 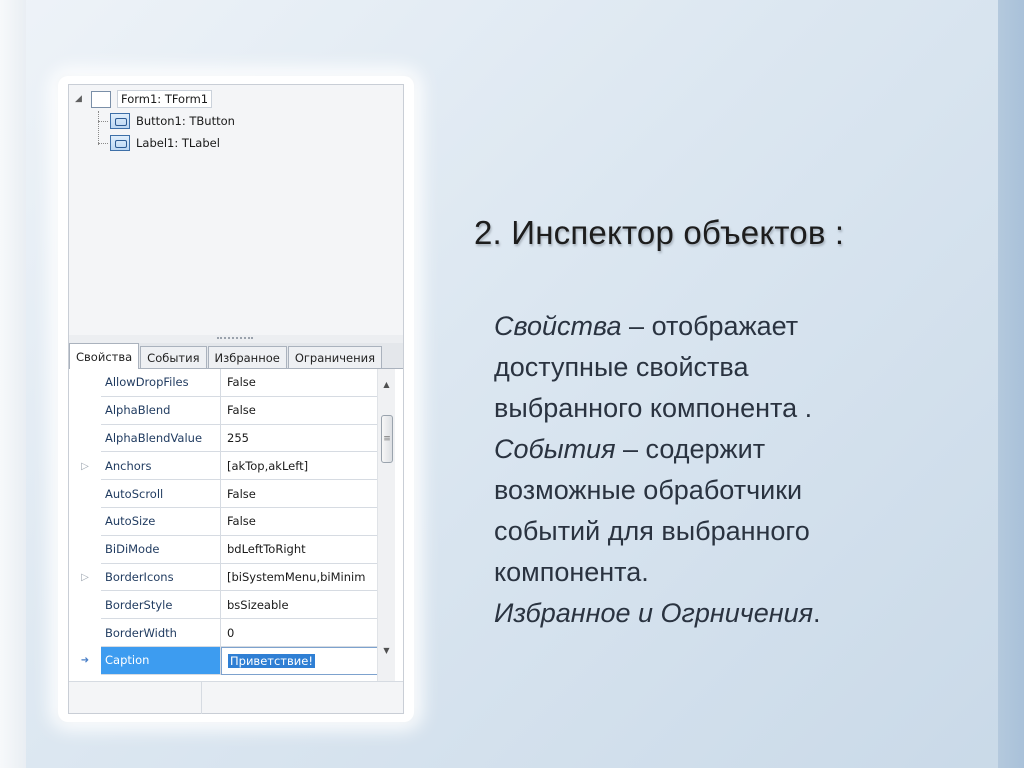 I want to click on right-edge-strip, so click(x=1011, y=384).